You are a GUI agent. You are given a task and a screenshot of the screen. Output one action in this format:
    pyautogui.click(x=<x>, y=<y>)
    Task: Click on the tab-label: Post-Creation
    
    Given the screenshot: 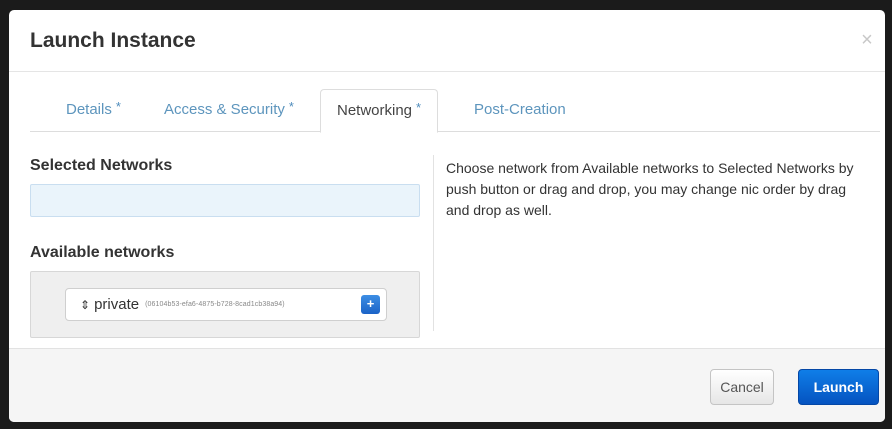 What is the action you would take?
    pyautogui.click(x=520, y=109)
    